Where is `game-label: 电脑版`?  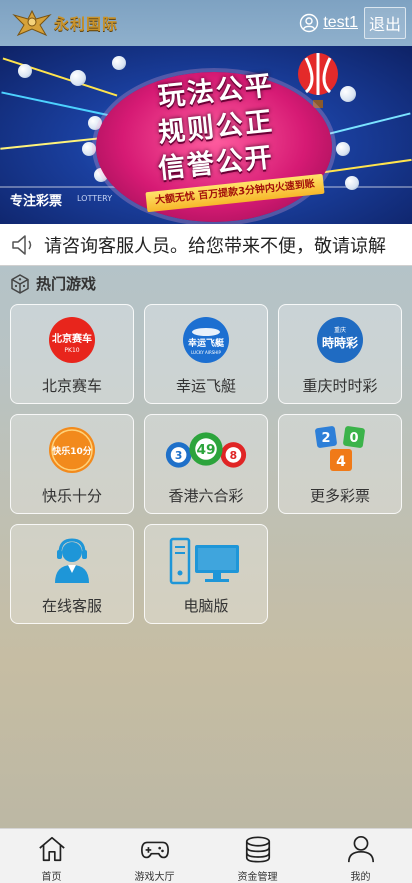 game-label: 电脑版 is located at coordinates (206, 606).